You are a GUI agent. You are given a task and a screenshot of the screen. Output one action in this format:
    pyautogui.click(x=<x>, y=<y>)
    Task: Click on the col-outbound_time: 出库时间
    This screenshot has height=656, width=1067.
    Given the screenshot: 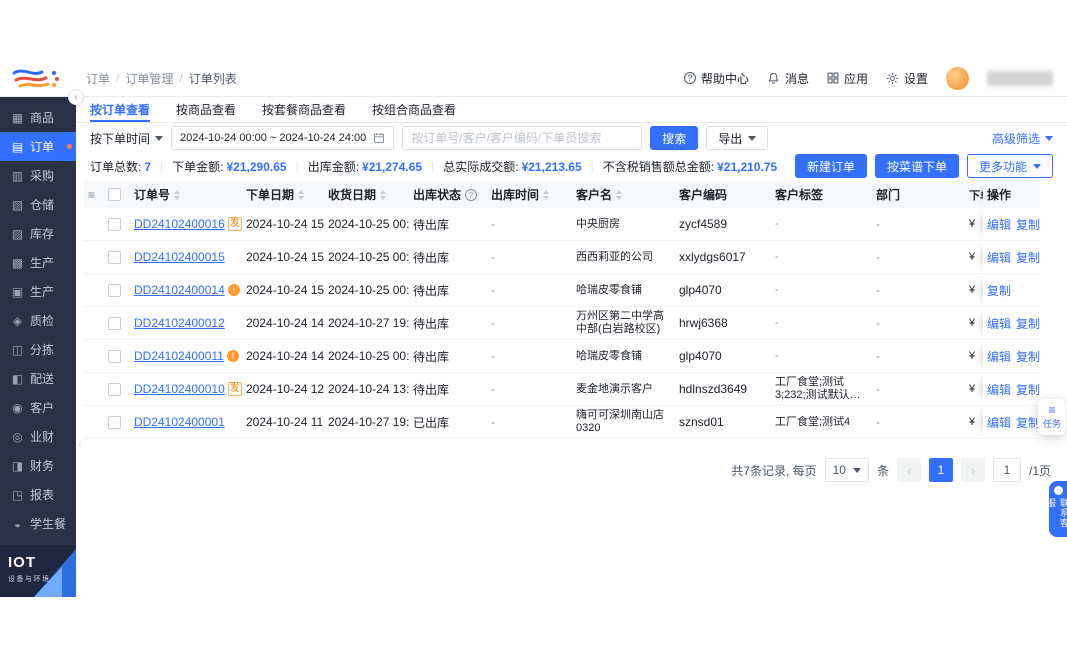 What is the action you would take?
    pyautogui.click(x=529, y=194)
    